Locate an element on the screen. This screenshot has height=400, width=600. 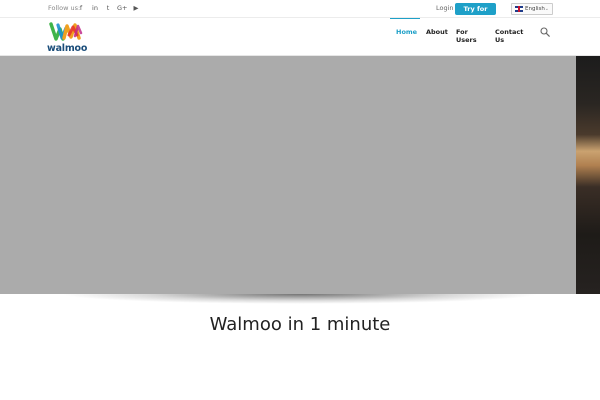
login-link: Login is located at coordinates (445, 8).